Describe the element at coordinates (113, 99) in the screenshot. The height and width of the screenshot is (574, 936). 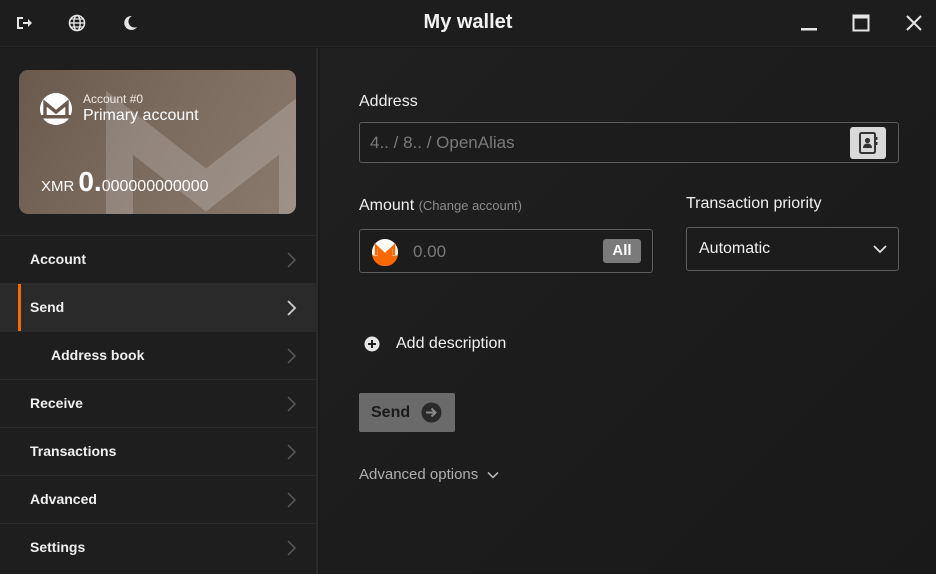
I see `account-number: Account #0` at that location.